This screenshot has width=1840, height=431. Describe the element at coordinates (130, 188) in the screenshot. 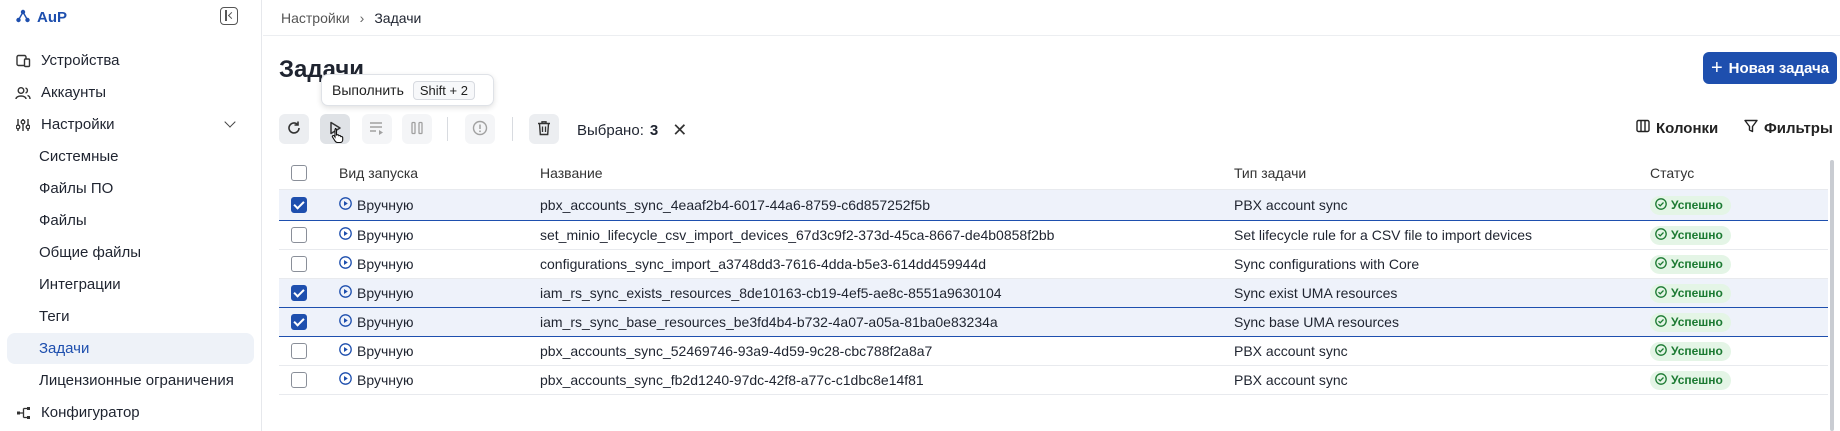

I see `sidebar-item-software-files: Файлы ПО` at that location.